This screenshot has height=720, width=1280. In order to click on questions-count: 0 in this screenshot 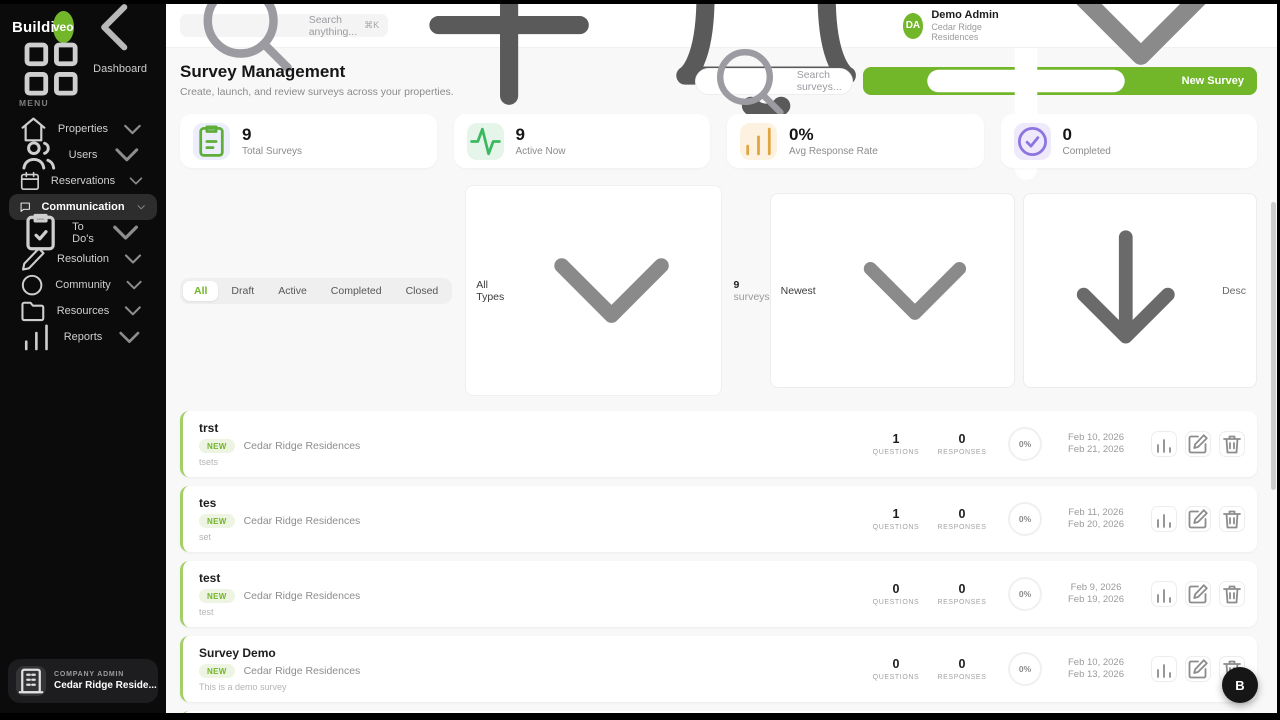, I will do `click(896, 589)`.